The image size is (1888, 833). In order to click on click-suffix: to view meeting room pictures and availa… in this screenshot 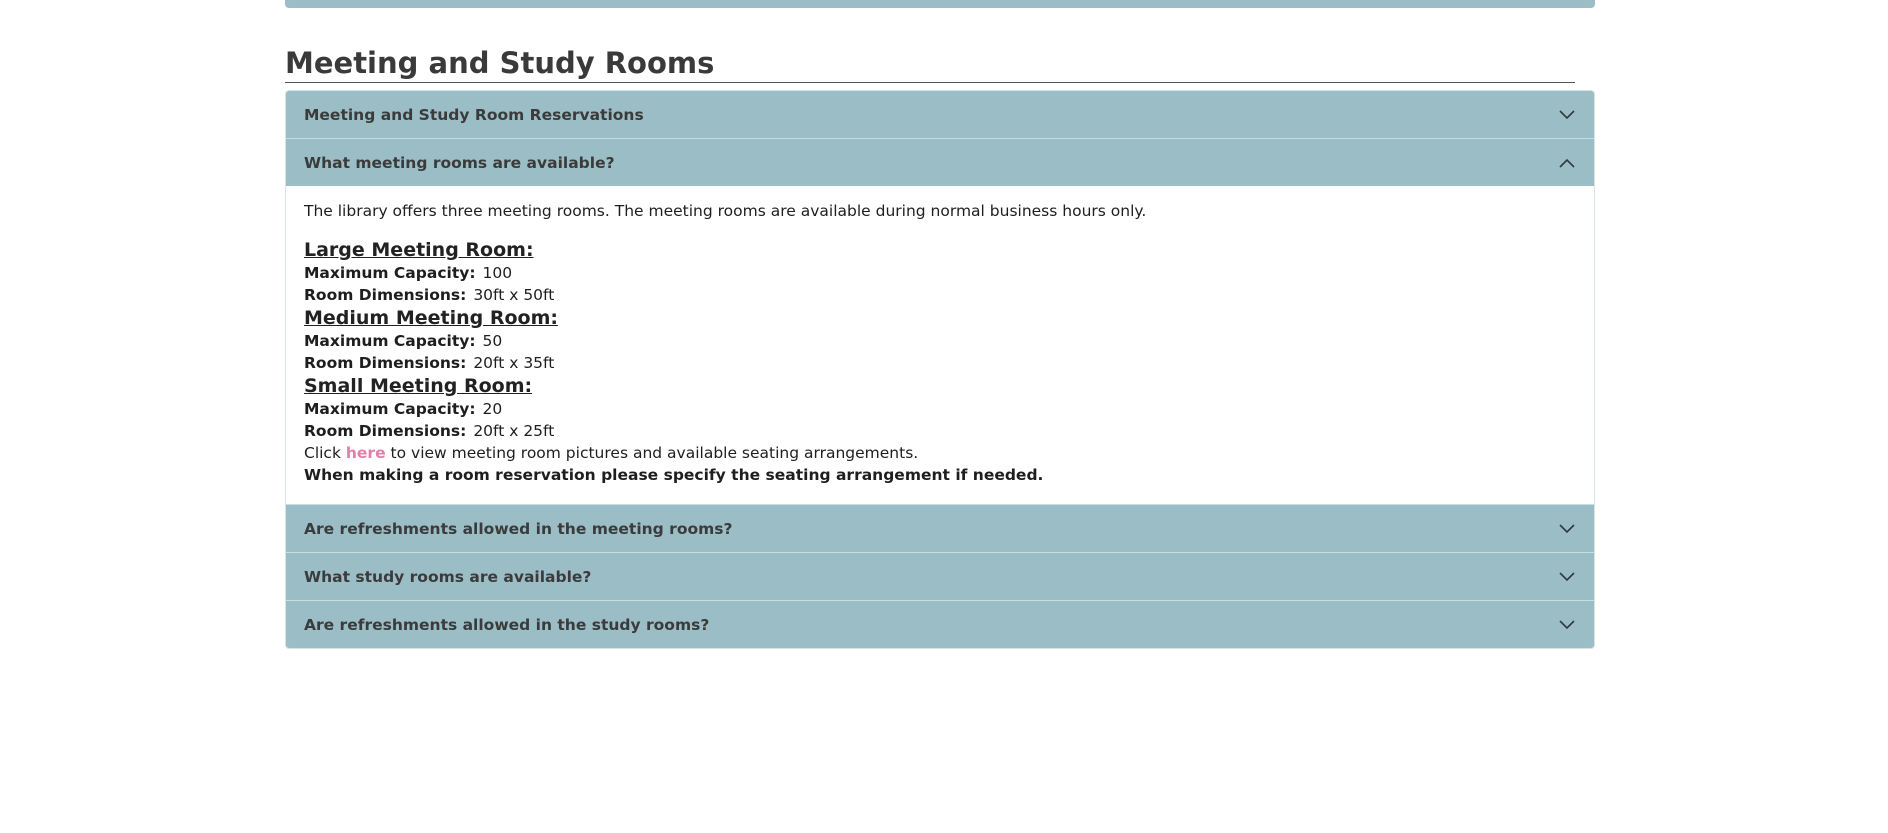, I will do `click(654, 453)`.